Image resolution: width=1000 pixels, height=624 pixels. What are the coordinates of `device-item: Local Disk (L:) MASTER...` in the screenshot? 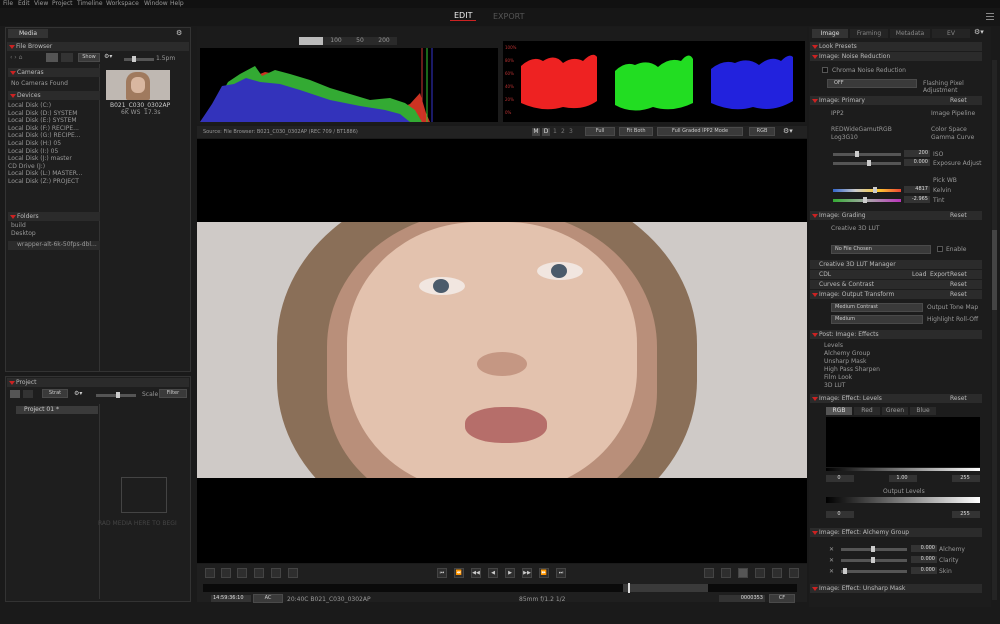 It's located at (54, 174).